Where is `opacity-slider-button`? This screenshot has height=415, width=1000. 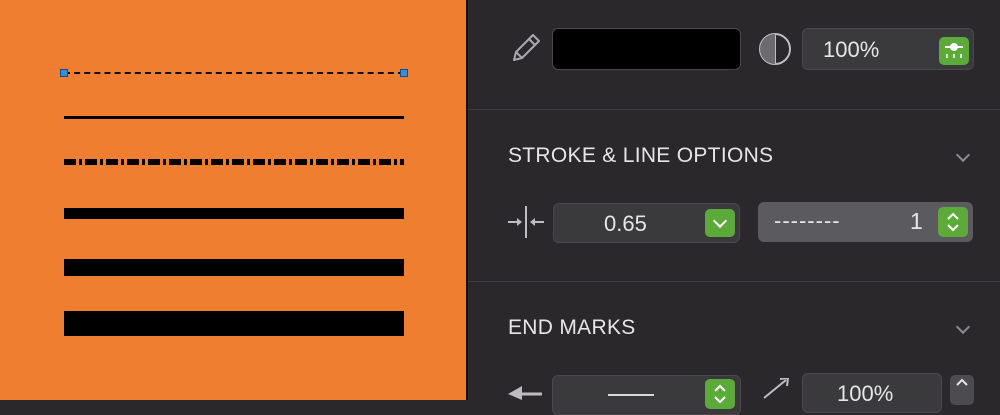 opacity-slider-button is located at coordinates (954, 51).